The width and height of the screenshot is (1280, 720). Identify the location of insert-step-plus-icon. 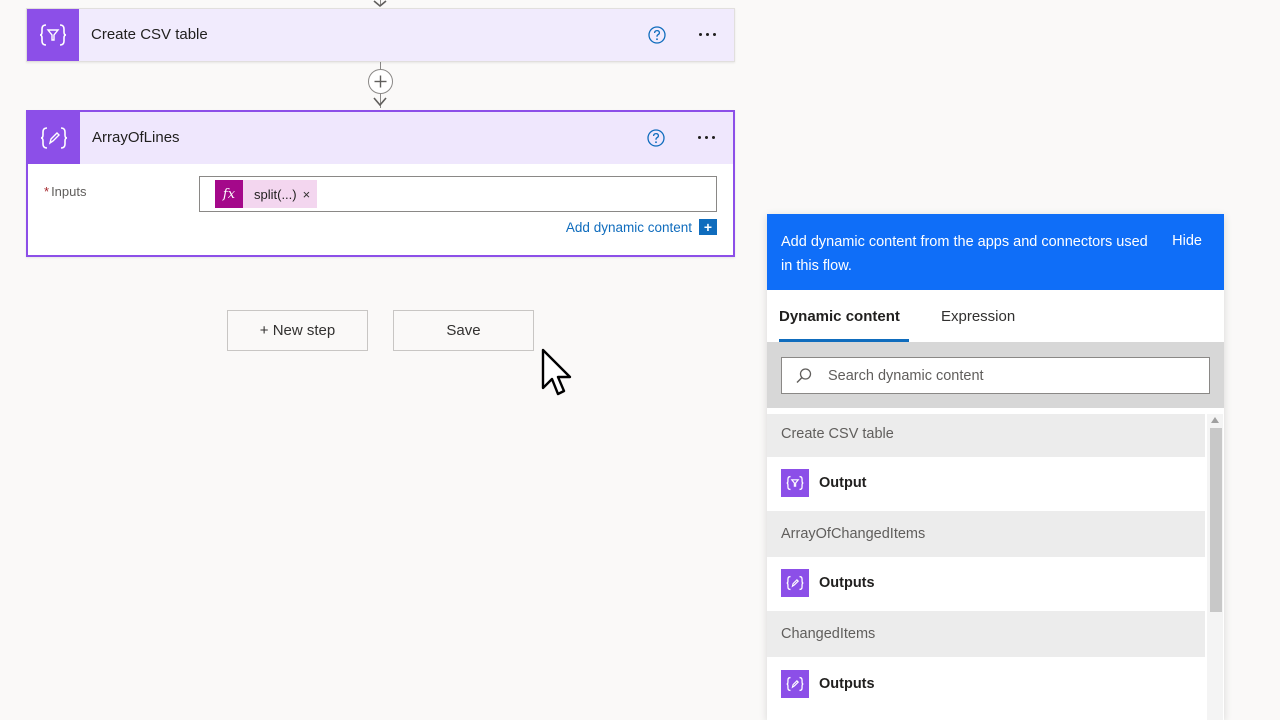
(380, 81).